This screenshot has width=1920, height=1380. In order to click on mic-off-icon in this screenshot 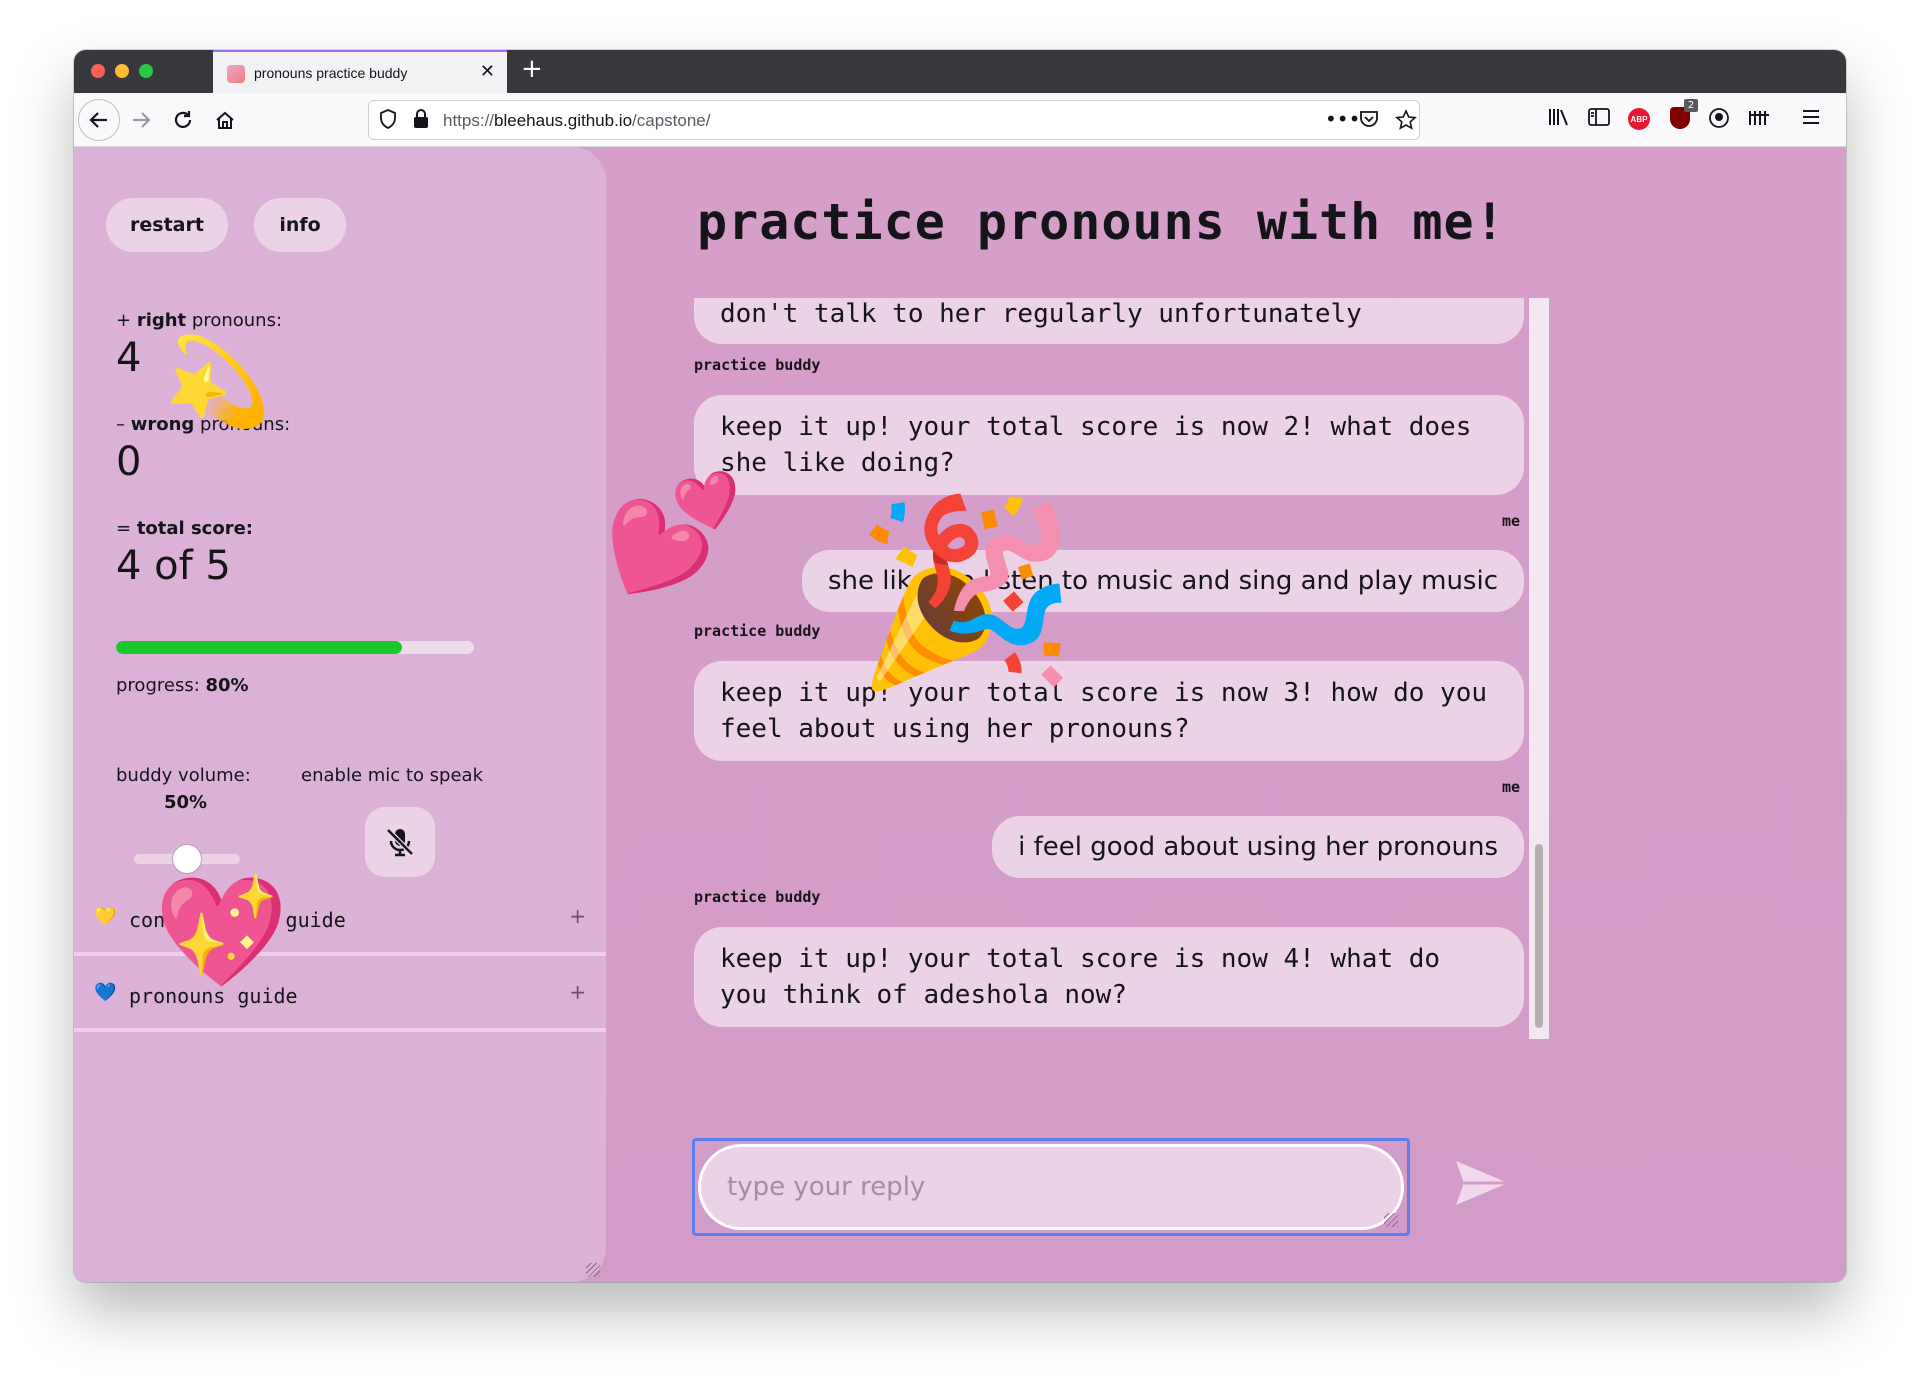, I will do `click(400, 842)`.